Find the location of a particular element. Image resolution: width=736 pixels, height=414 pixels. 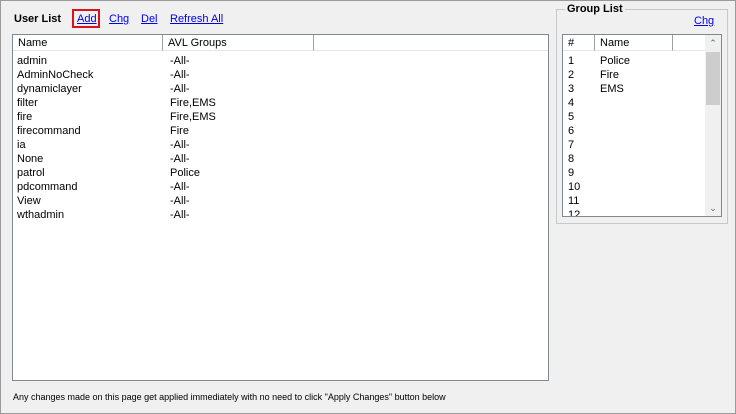

table-row: AdminNoCheck -All- is located at coordinates (280, 75).